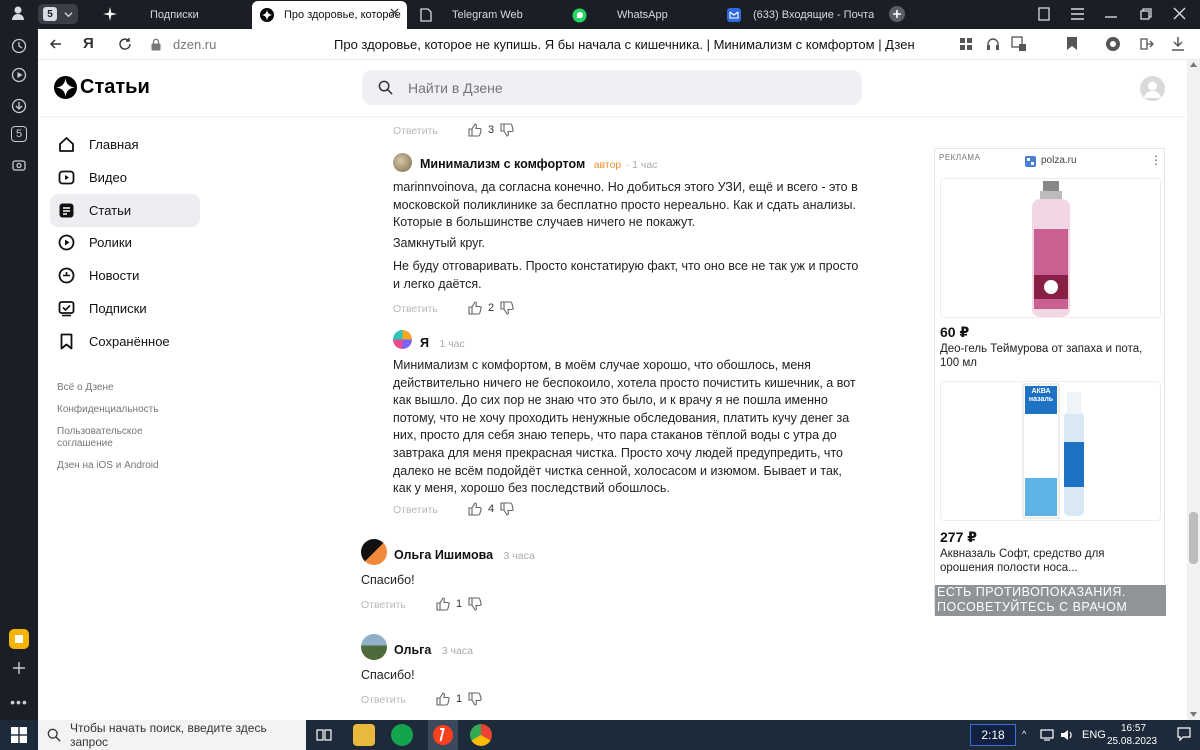 The image size is (1200, 750). Describe the element at coordinates (1113, 44) in the screenshot. I see `palette-icon` at that location.